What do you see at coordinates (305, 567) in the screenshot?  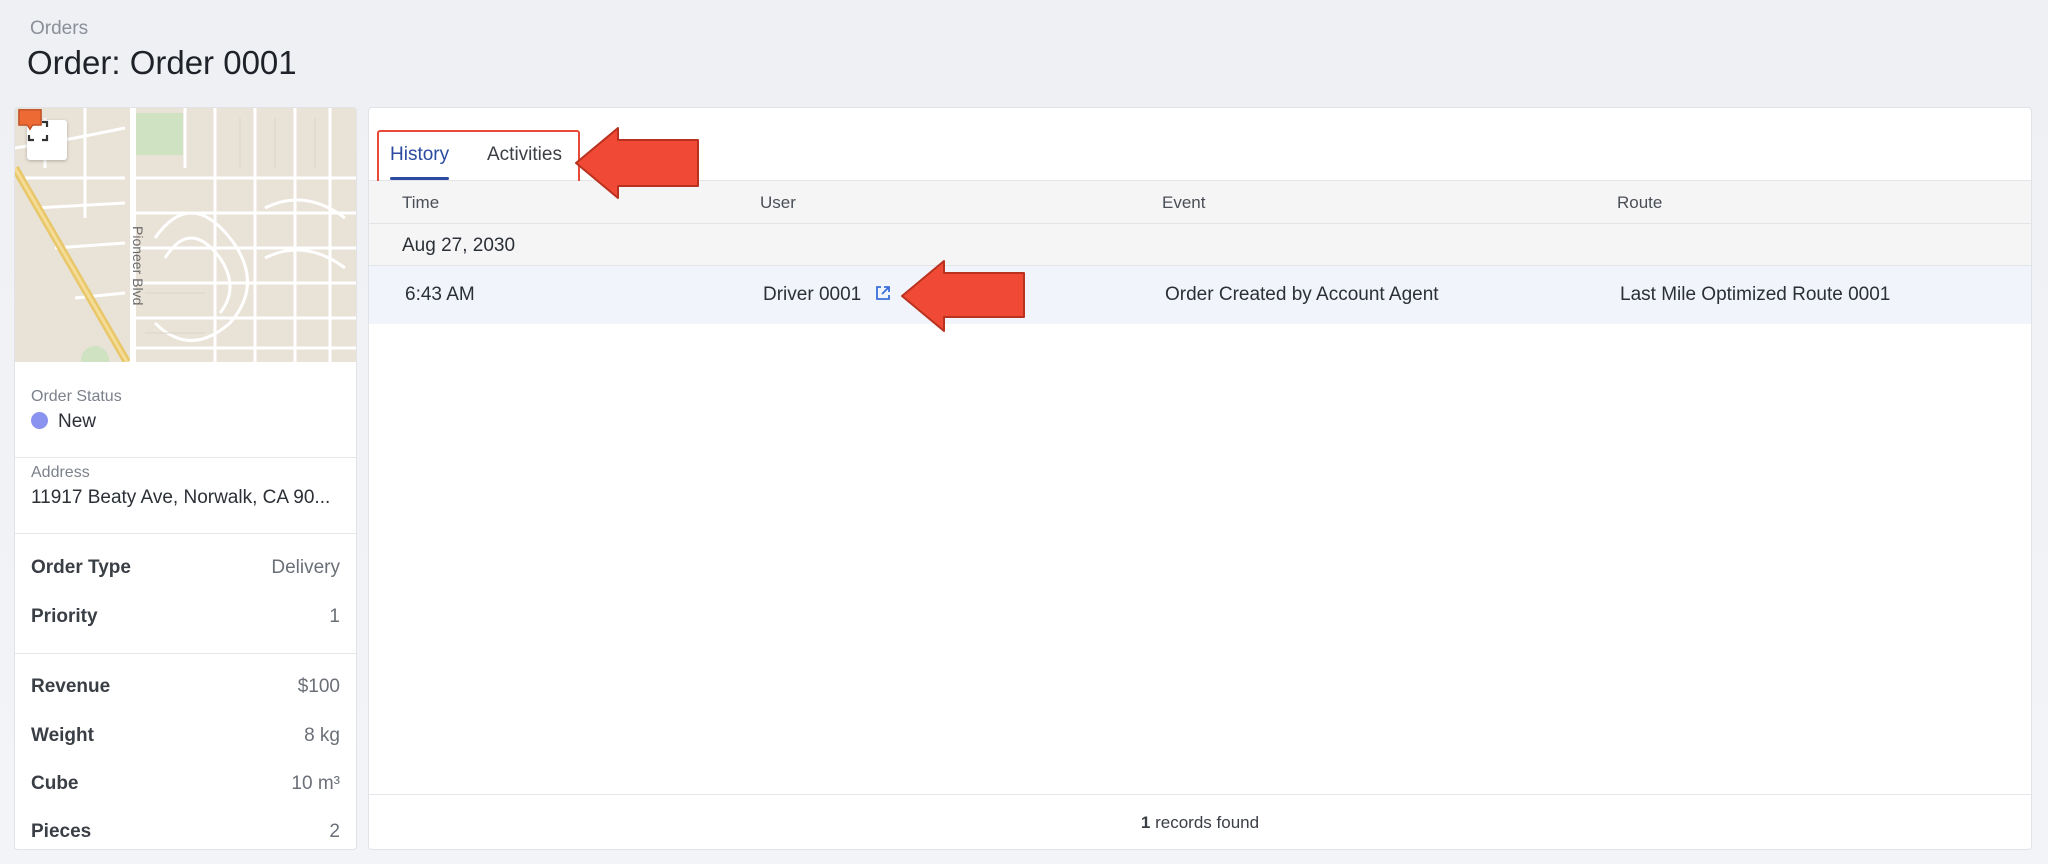 I see `detail-value: Delivery` at bounding box center [305, 567].